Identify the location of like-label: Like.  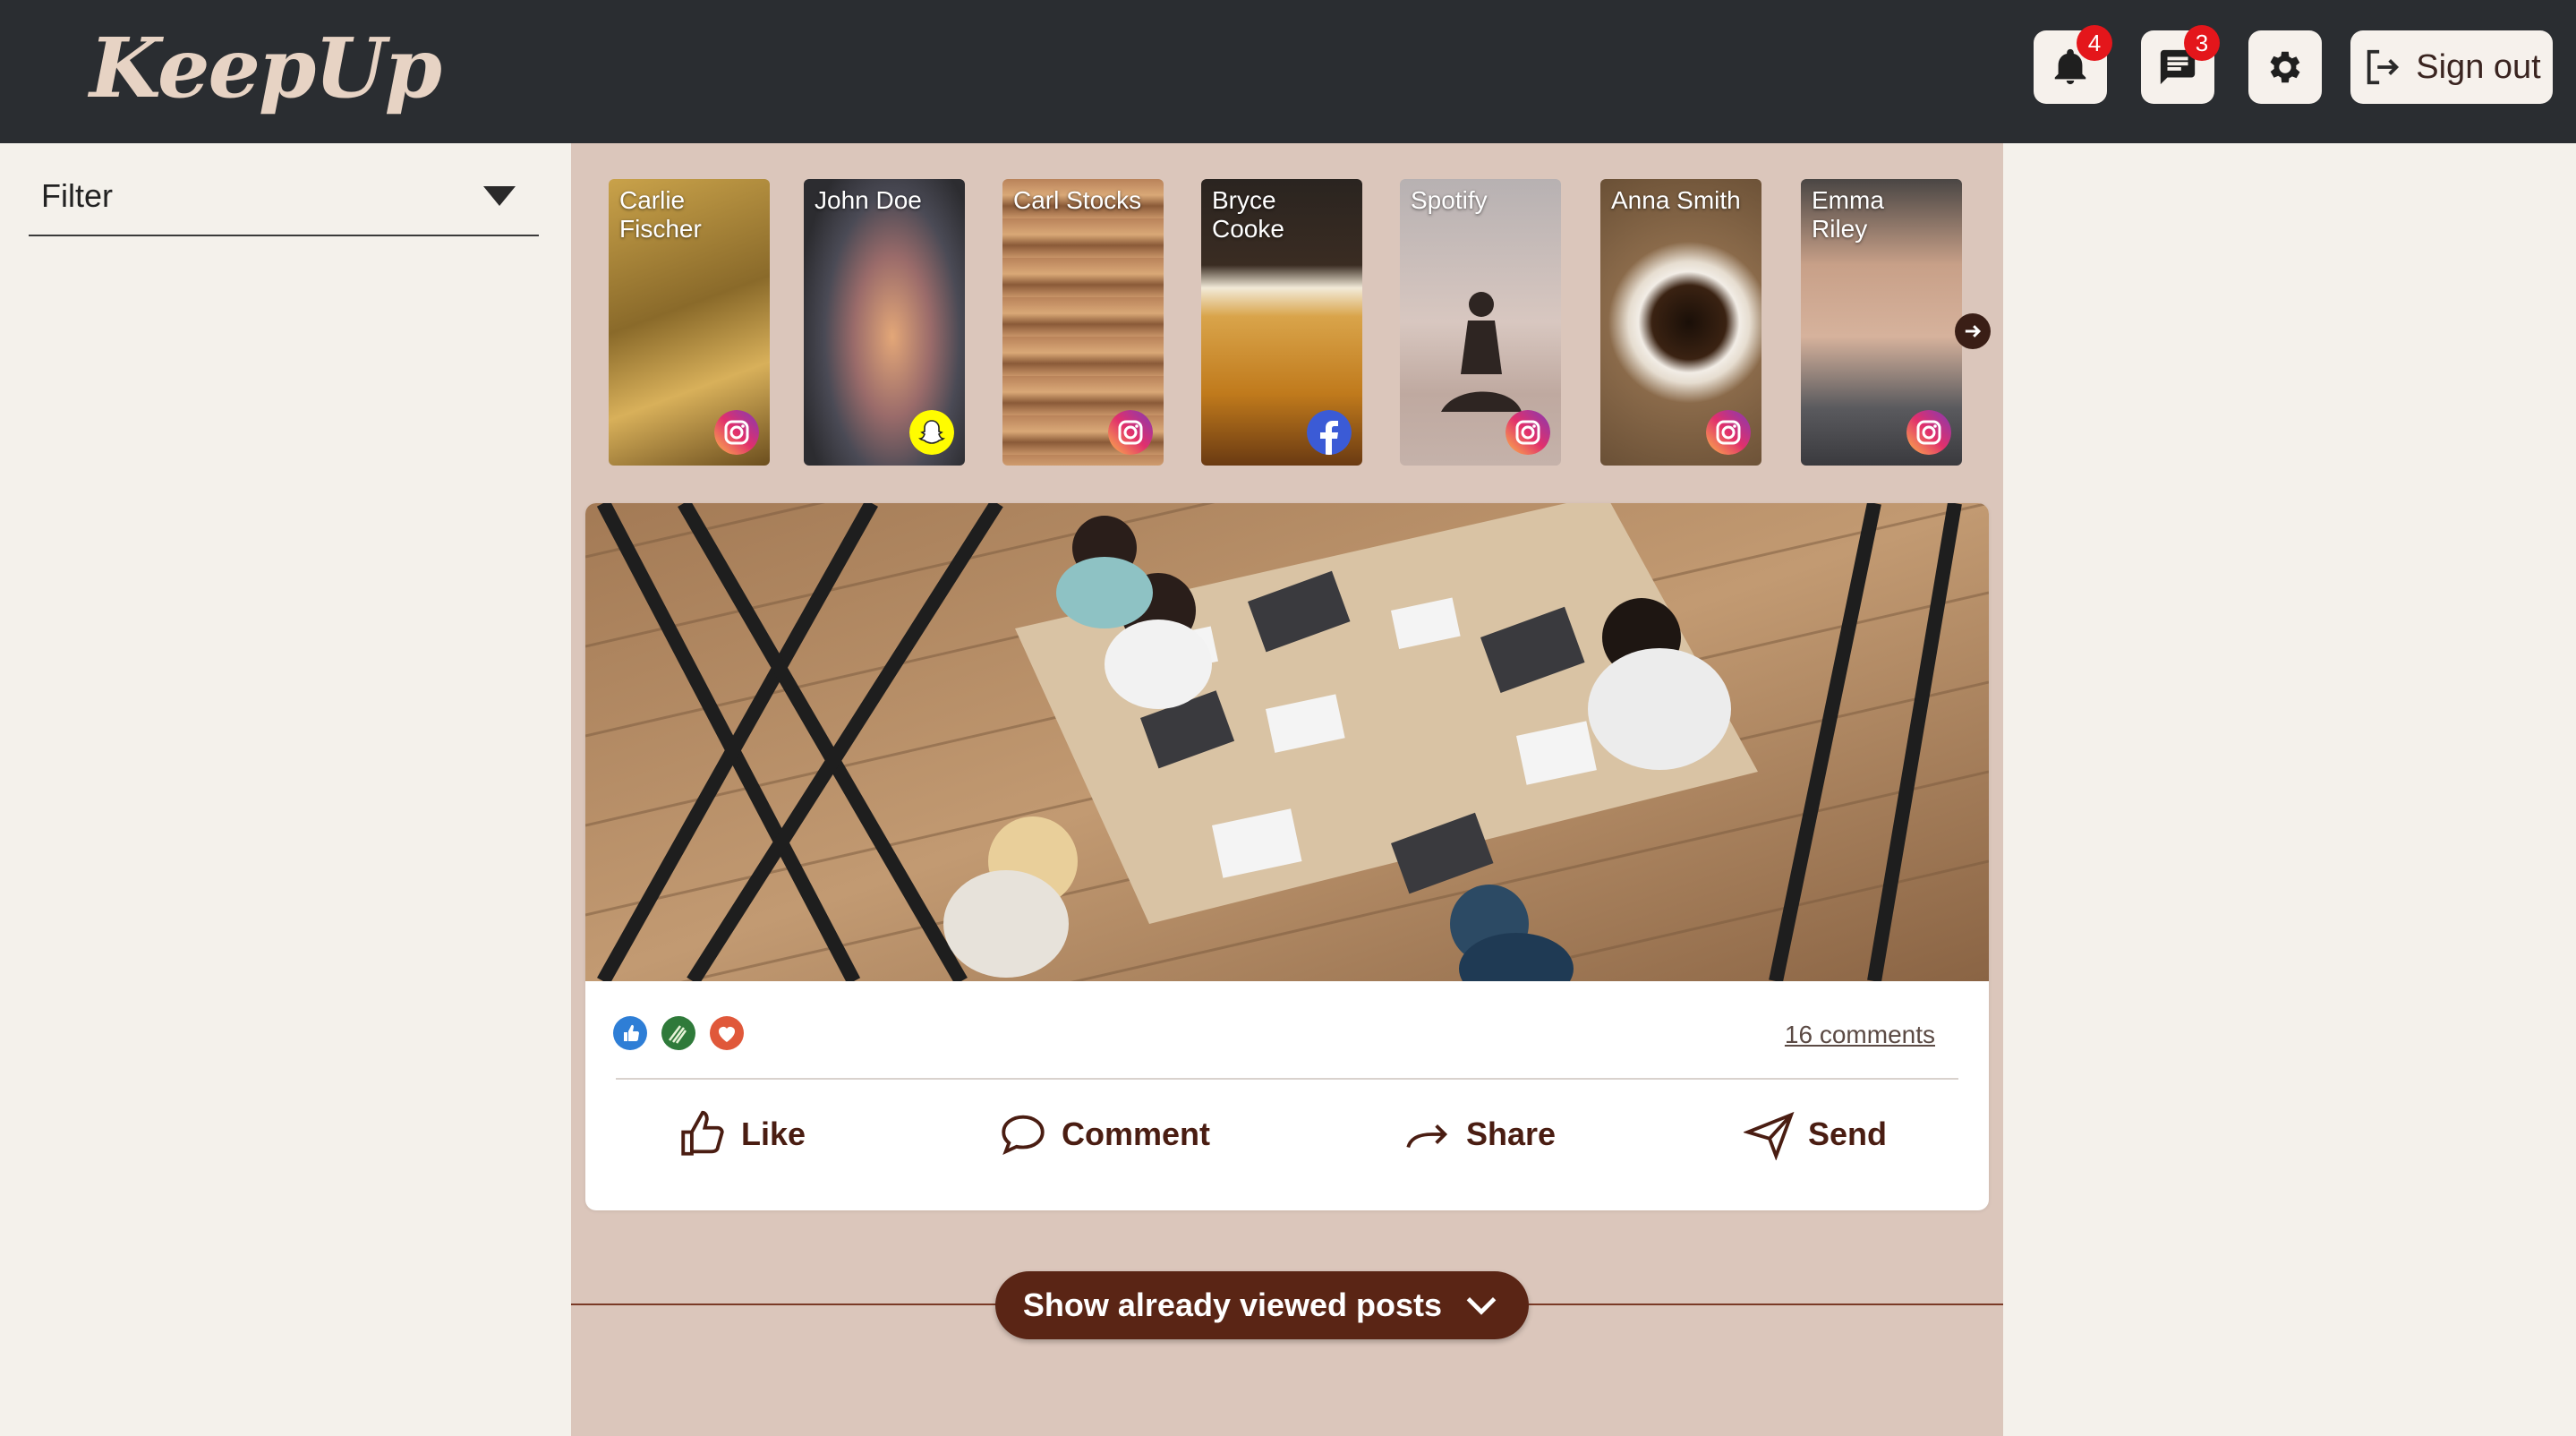
(773, 1133).